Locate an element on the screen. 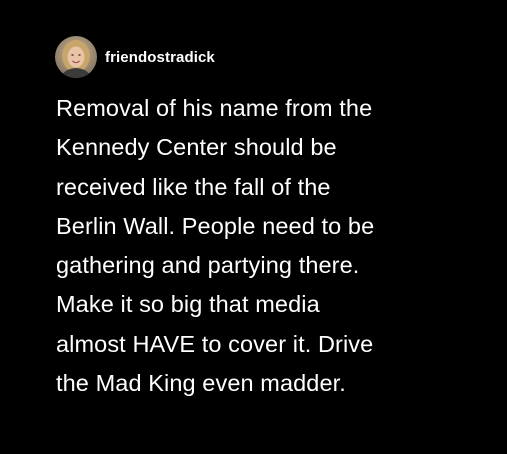  author-username: friendostradick is located at coordinates (160, 57).